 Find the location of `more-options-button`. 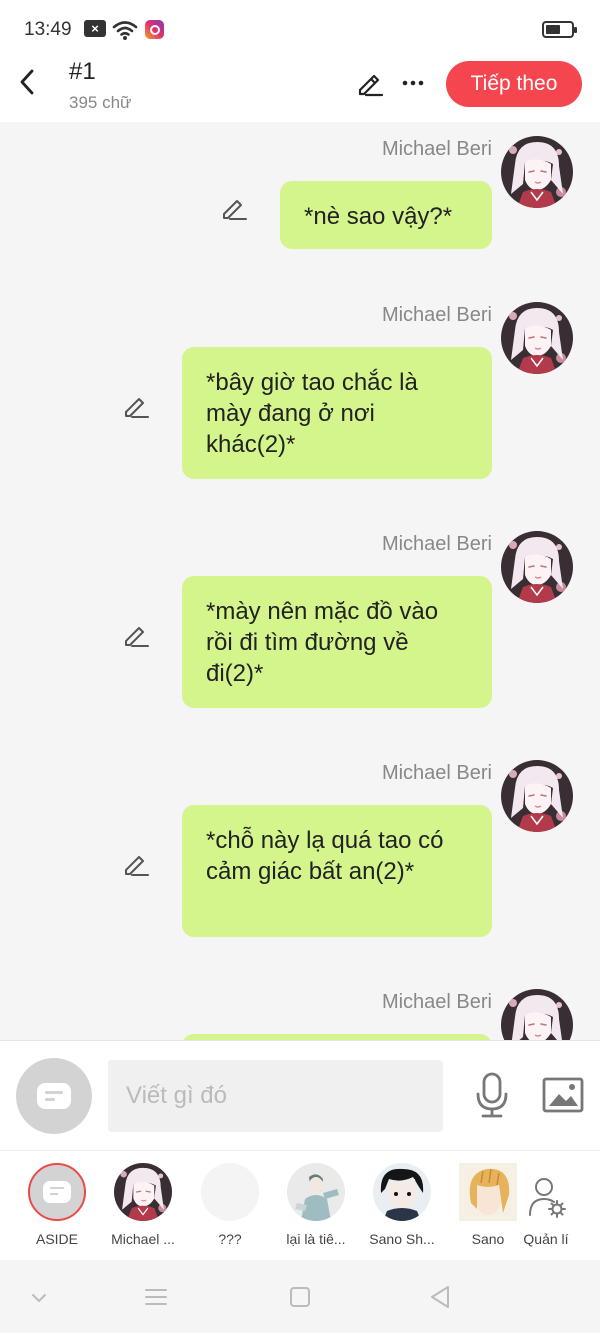

more-options-button is located at coordinates (413, 83).